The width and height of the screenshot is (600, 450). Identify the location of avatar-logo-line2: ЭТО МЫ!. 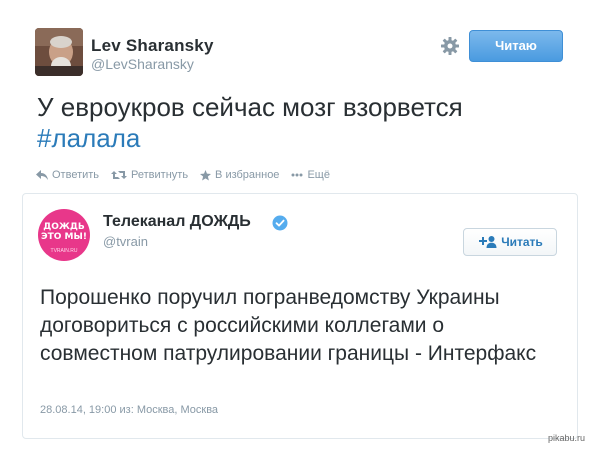
(64, 237).